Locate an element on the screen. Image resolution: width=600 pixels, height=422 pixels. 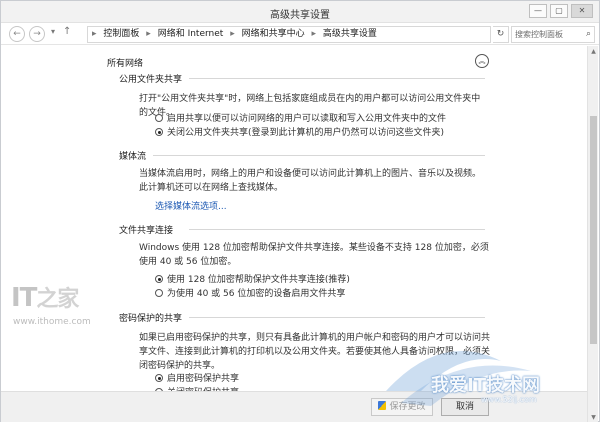
search-icon: ⌕ is located at coordinates (588, 34).